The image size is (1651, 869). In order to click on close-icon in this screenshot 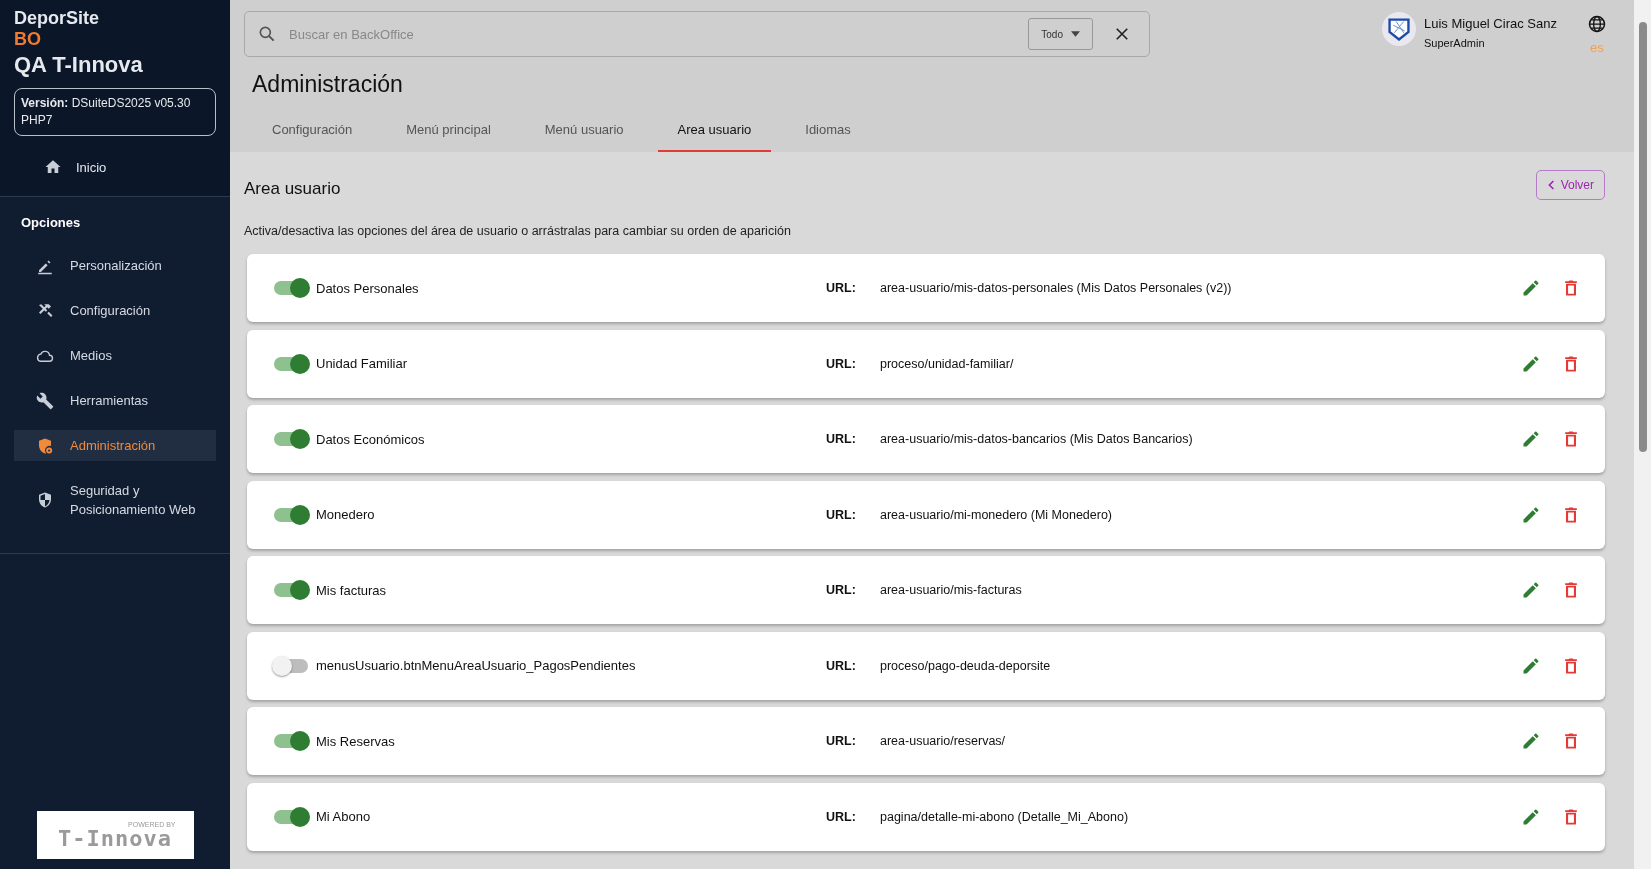, I will do `click(1122, 34)`.